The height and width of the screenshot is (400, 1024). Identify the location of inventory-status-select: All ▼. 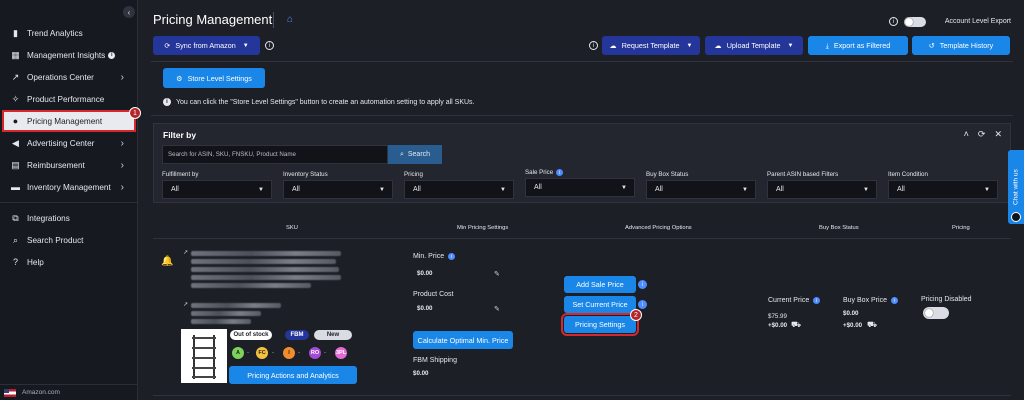
(338, 189).